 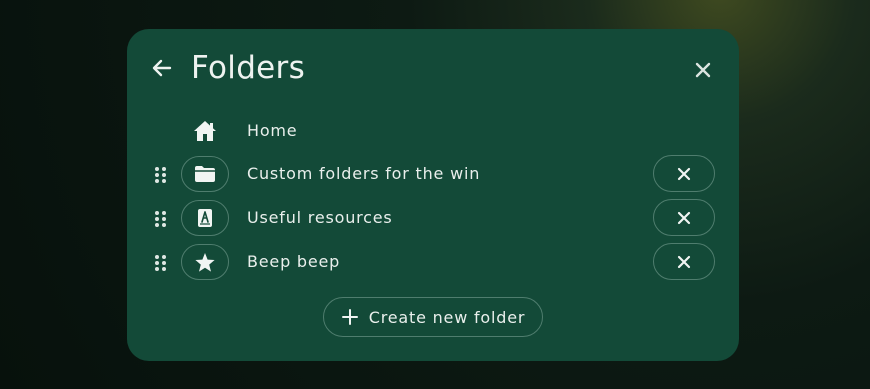 I want to click on close-button, so click(x=703, y=70).